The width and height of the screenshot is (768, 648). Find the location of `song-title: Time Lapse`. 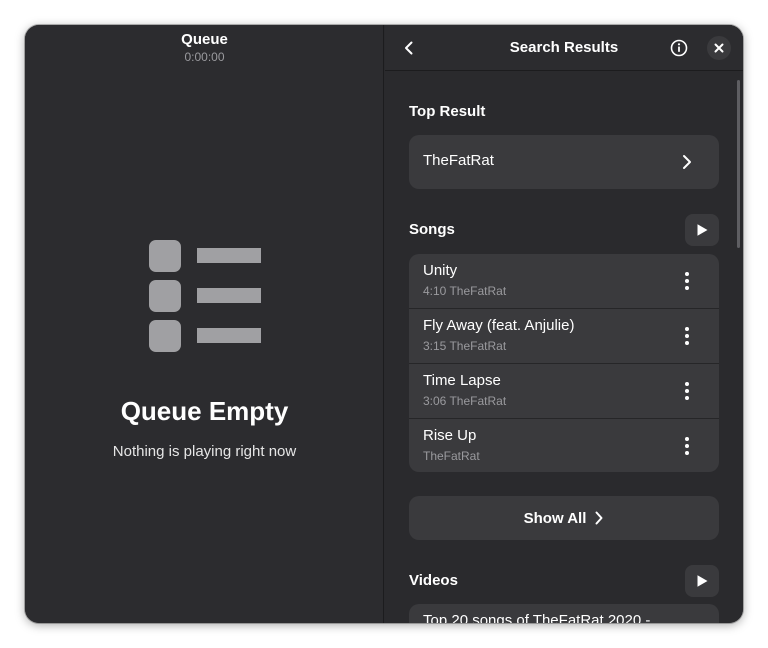

song-title: Time Lapse is located at coordinates (462, 380).